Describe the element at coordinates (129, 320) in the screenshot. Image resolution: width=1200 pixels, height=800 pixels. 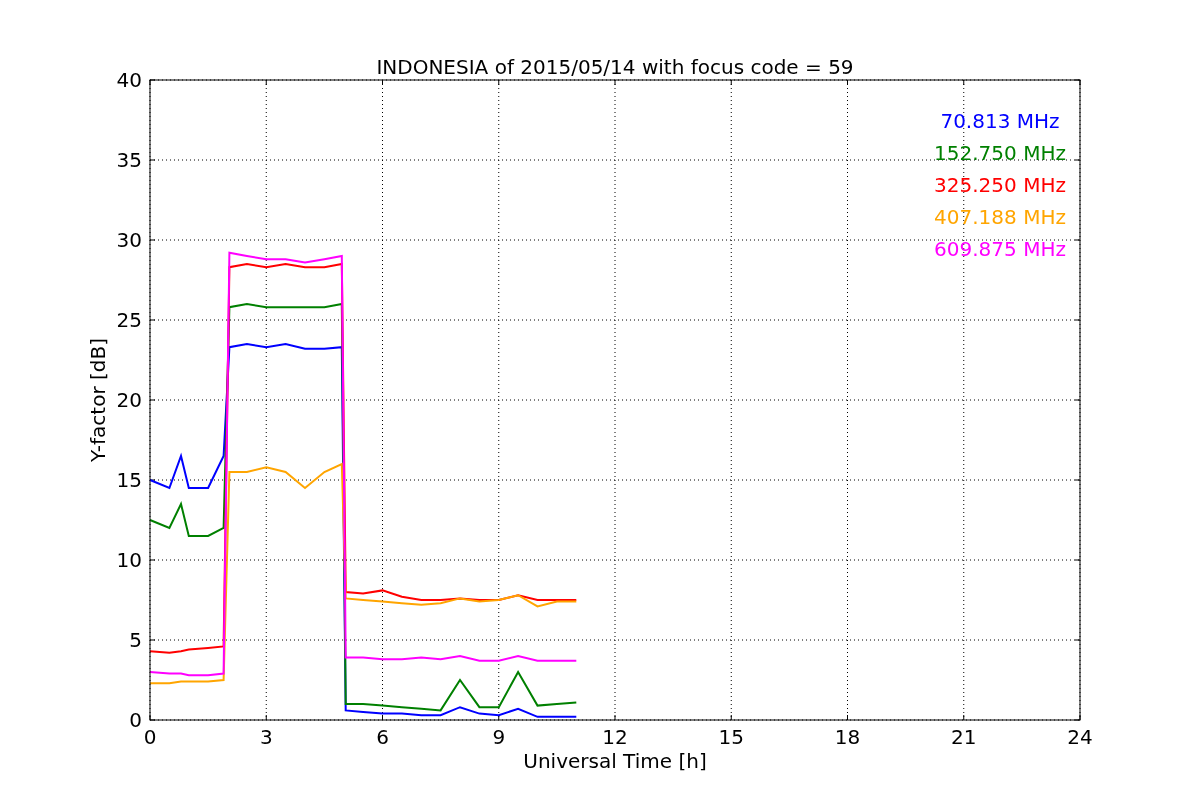
I see `y-tick-label: 25` at that location.